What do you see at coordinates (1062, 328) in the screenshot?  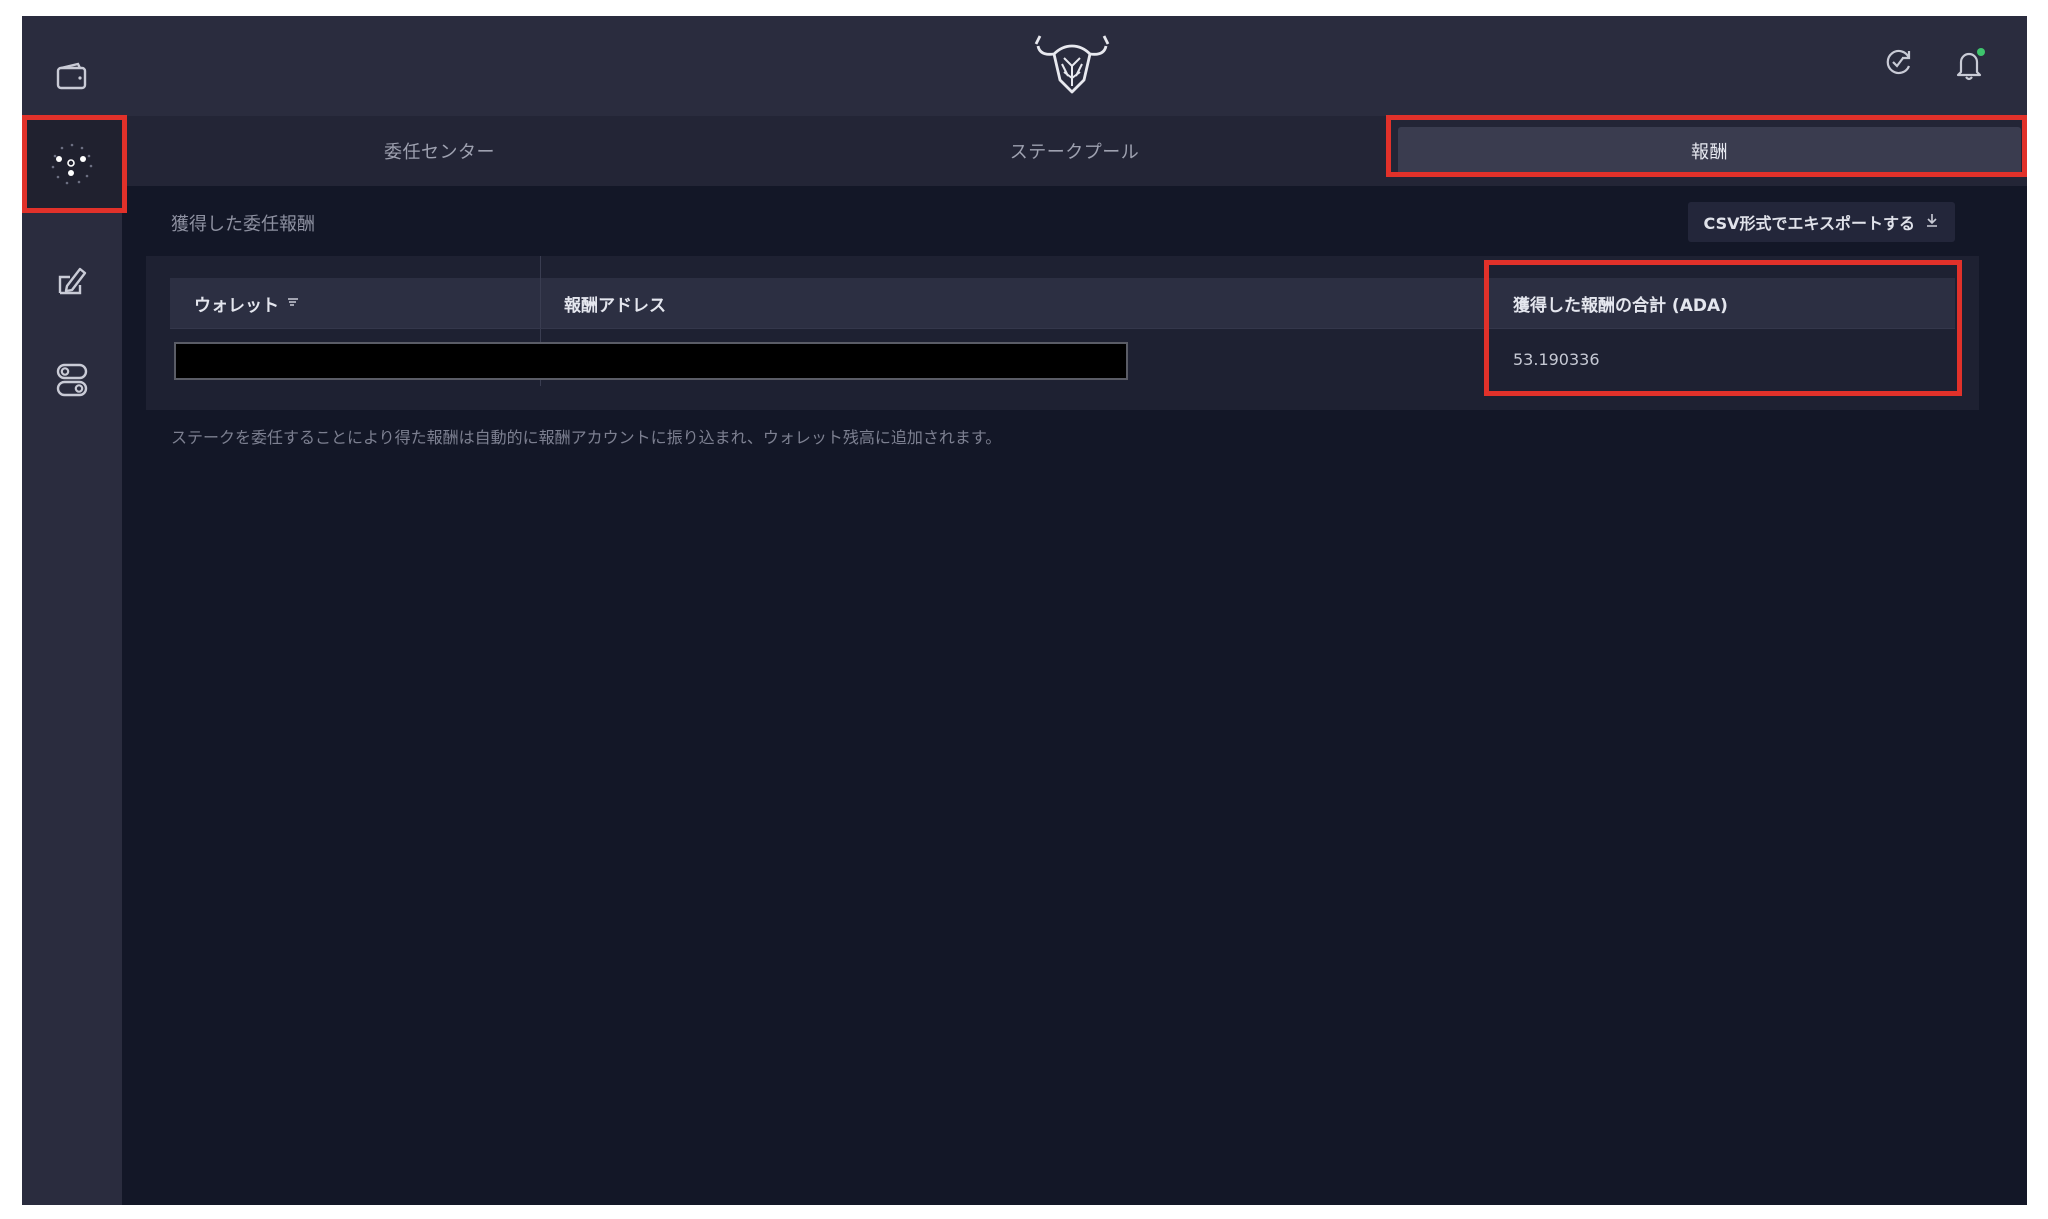 I see `row-divider` at bounding box center [1062, 328].